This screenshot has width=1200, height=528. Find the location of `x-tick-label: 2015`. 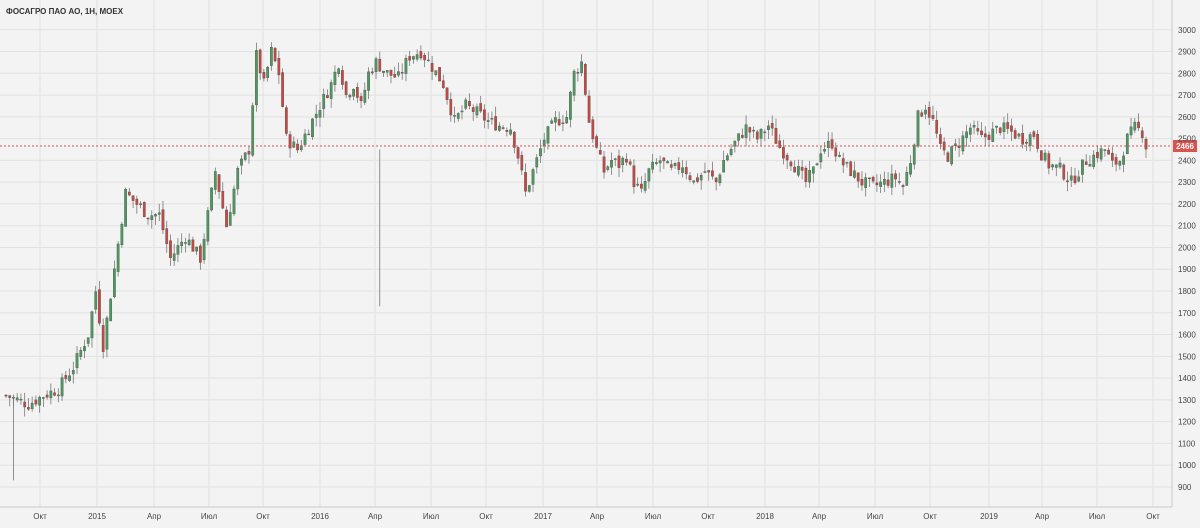

x-tick-label: 2015 is located at coordinates (97, 516).